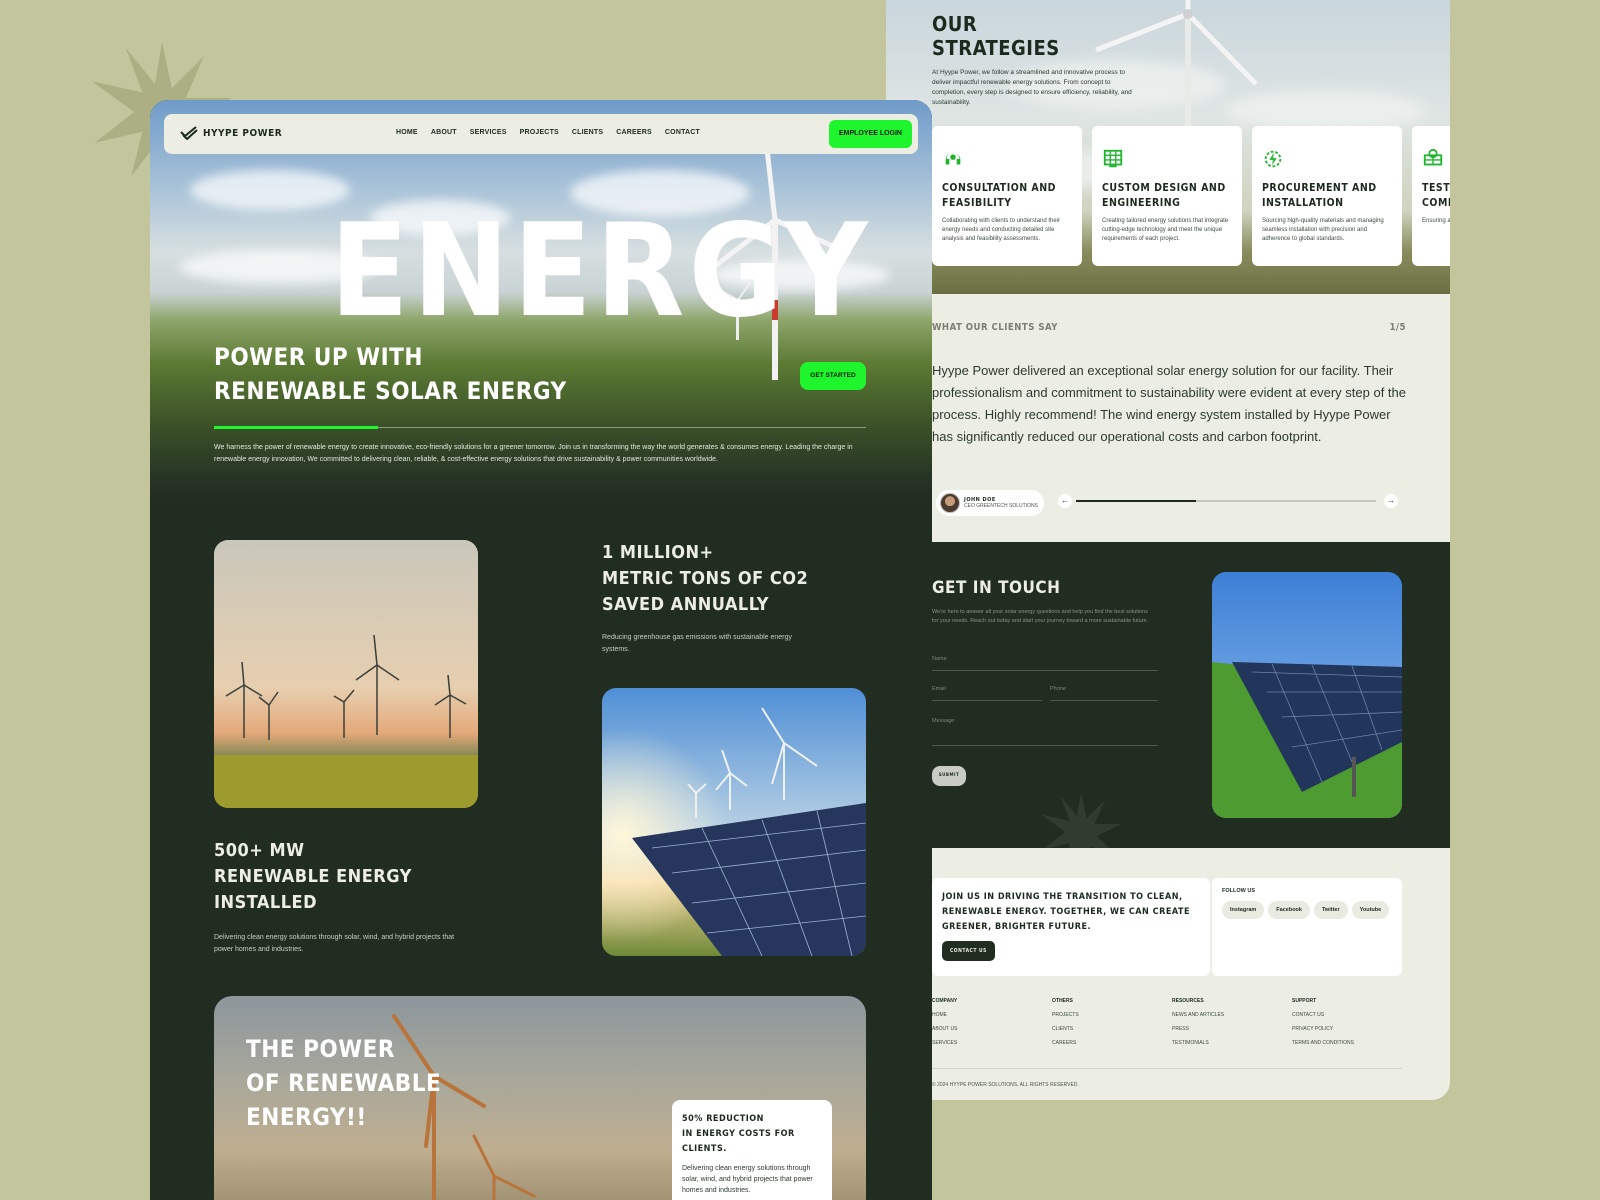 Image resolution: width=1600 pixels, height=1200 pixels. Describe the element at coordinates (488, 132) in the screenshot. I see `nav-services: SERVICES` at that location.